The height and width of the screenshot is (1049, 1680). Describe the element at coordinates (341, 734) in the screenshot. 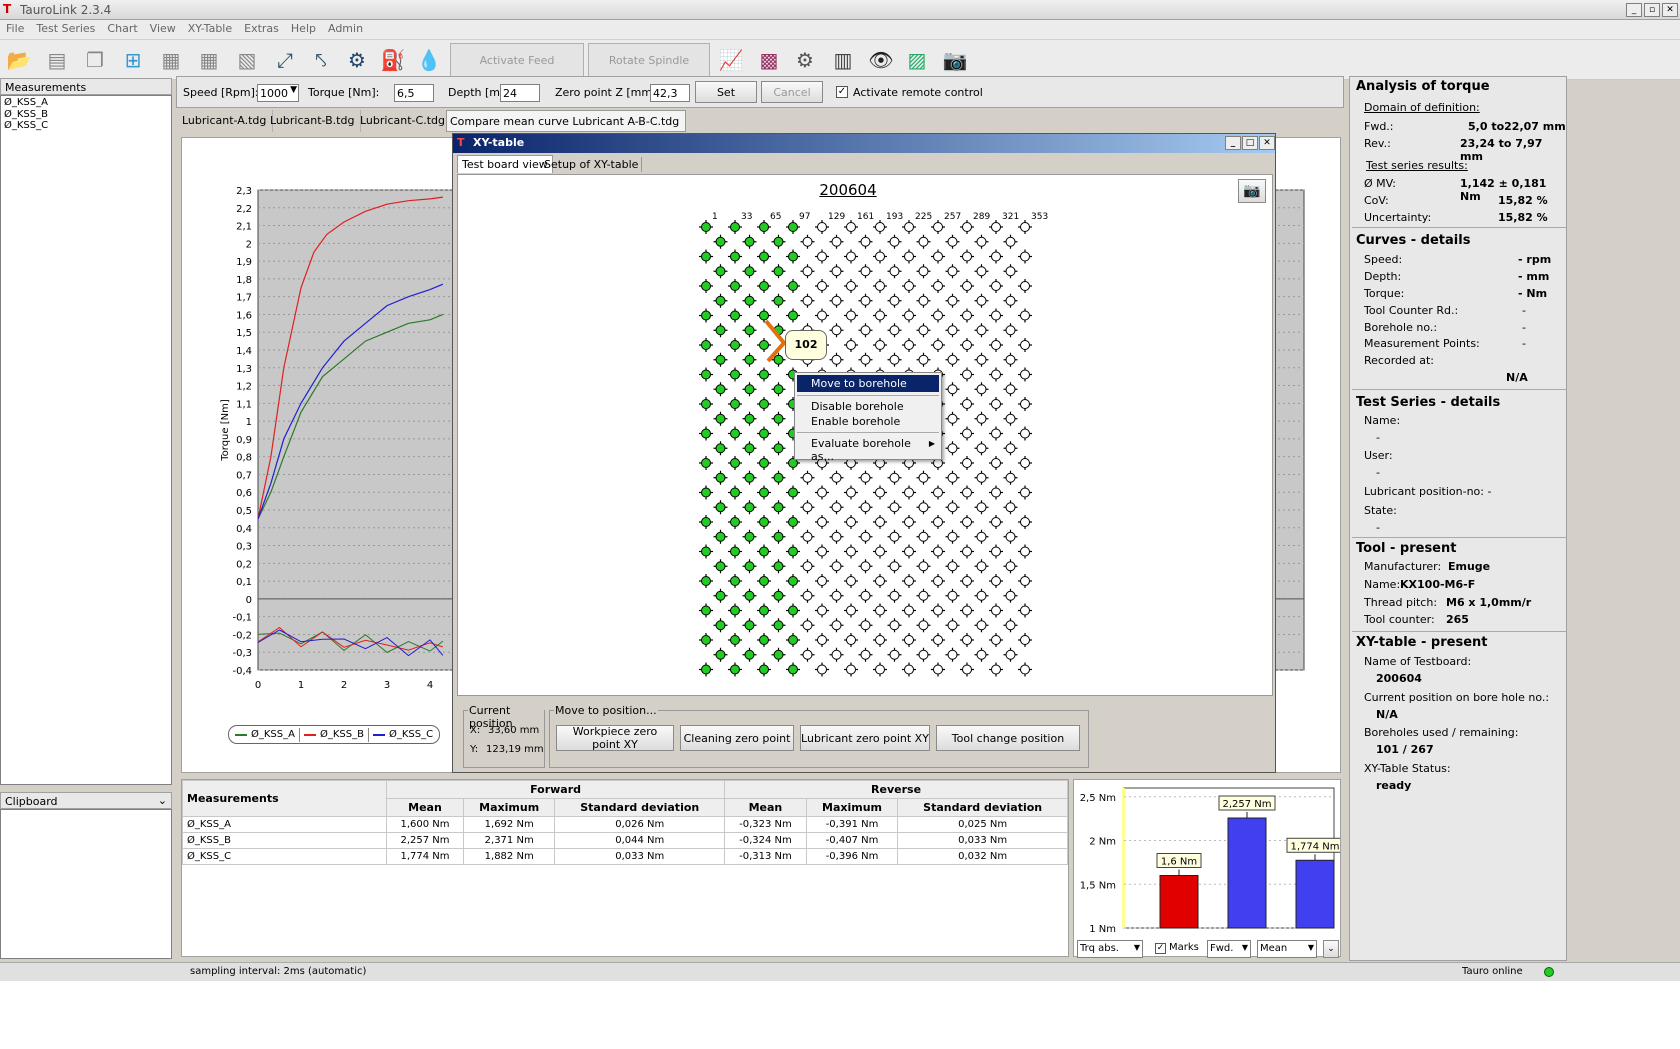

I see `legend-label-b: Ø_KSS_B` at that location.